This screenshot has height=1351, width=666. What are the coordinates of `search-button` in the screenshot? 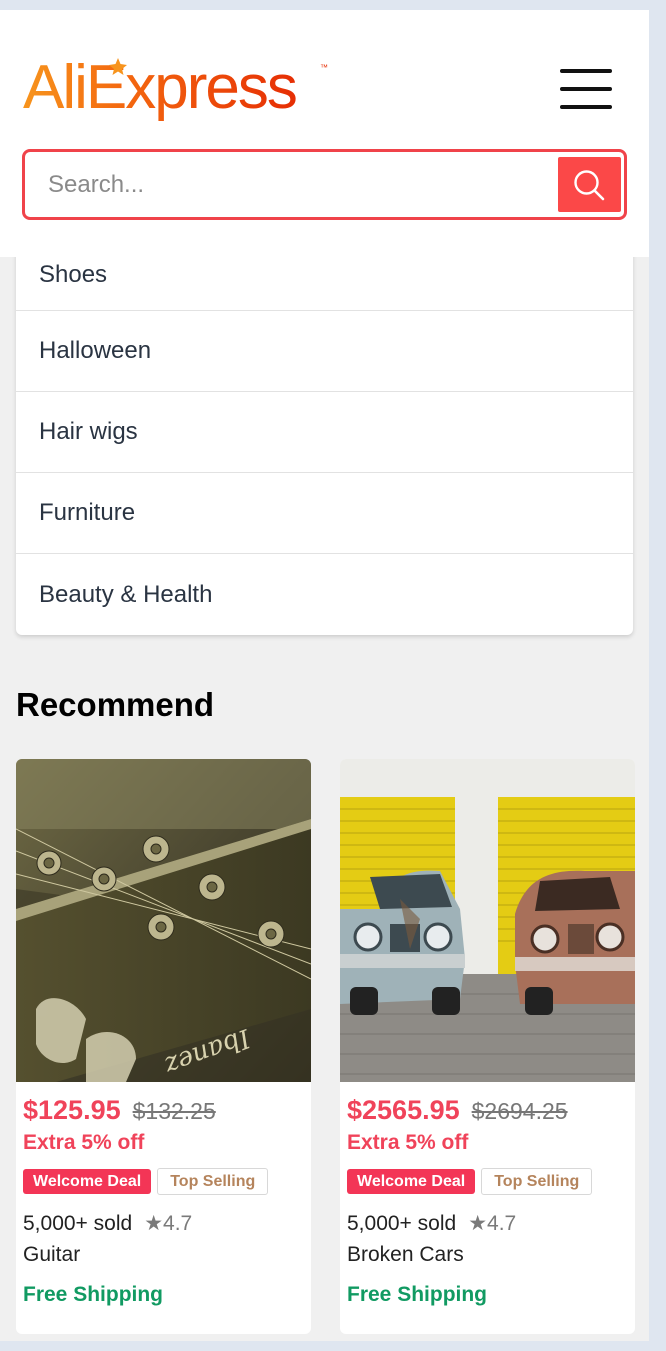 It's located at (589, 184).